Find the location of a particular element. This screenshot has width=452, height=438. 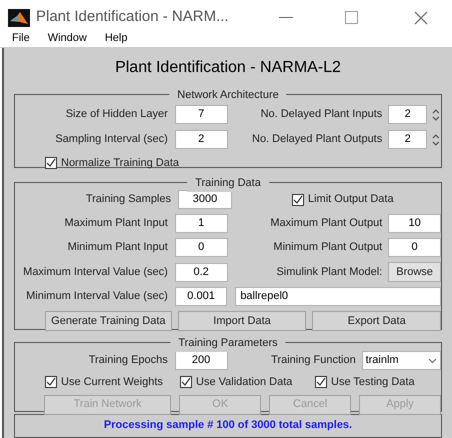

chevron-down-icon is located at coordinates (433, 361).